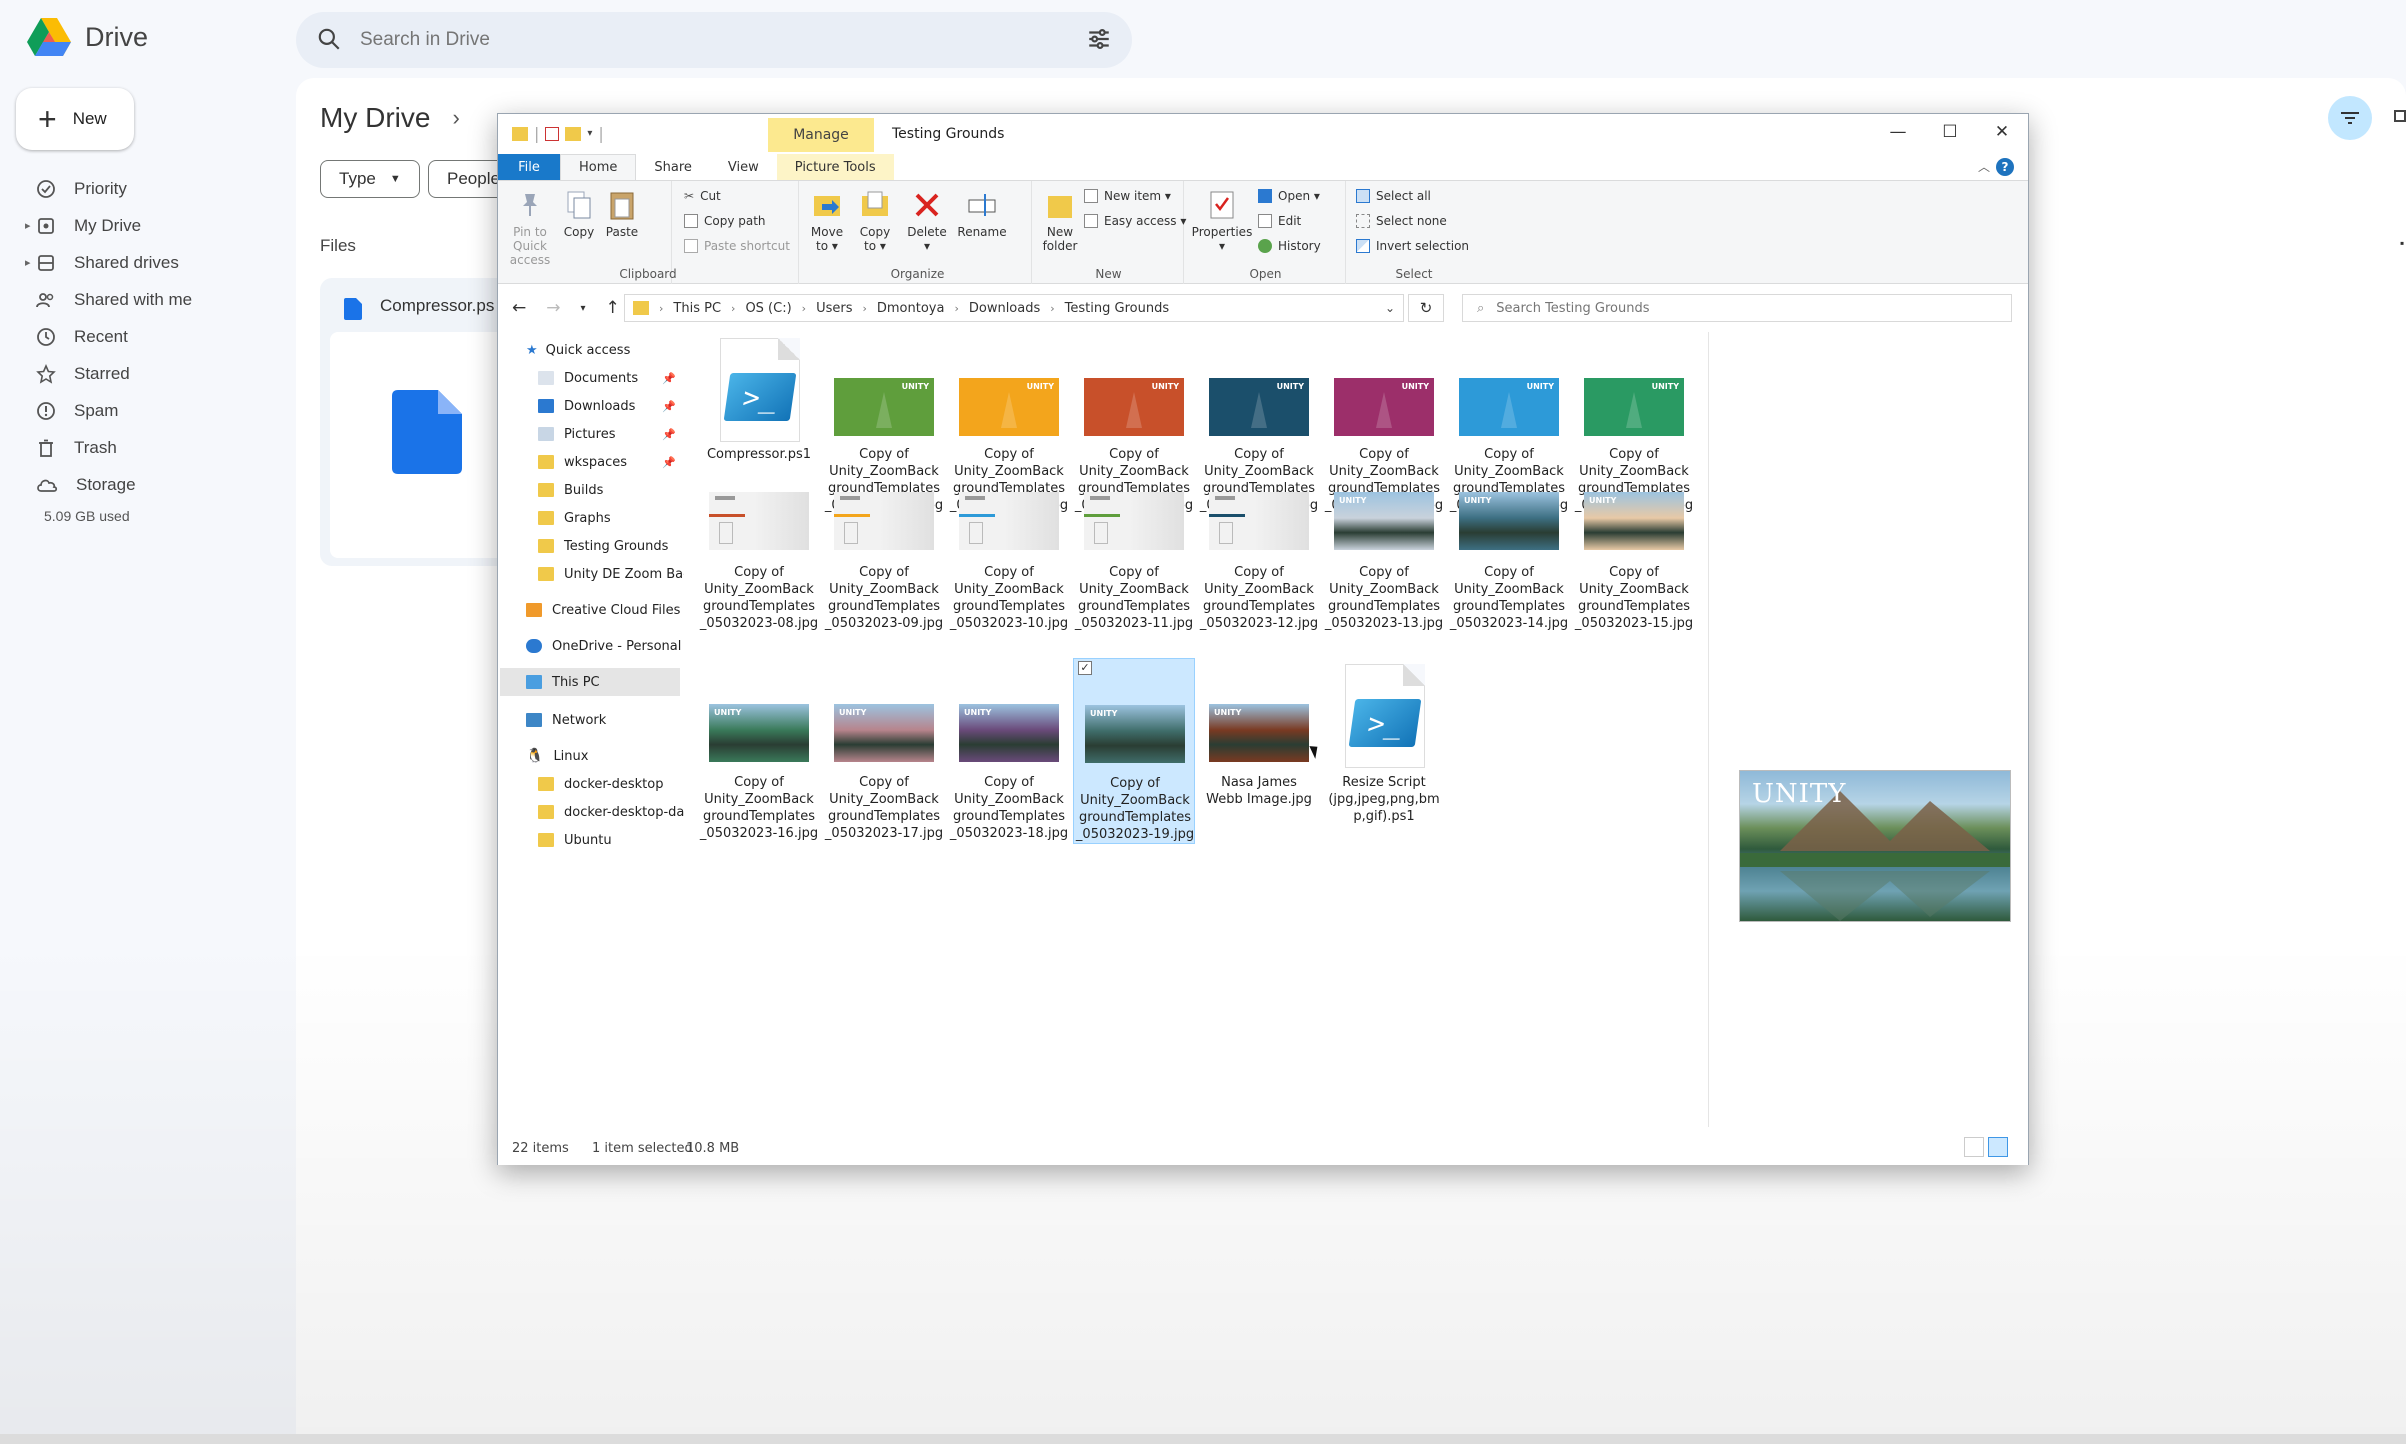  Describe the element at coordinates (1099, 39) in the screenshot. I see `search-options-icon` at that location.